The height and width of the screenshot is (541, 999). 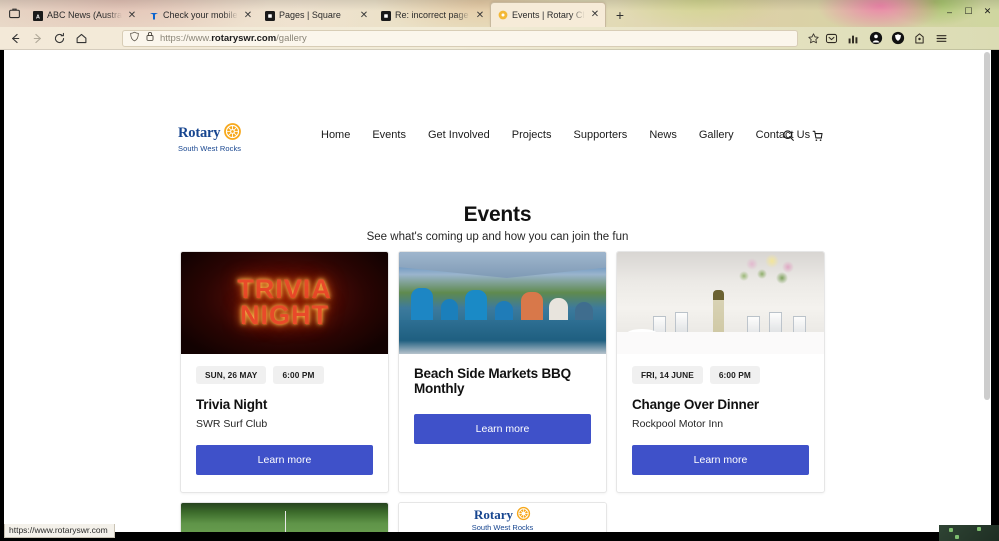 What do you see at coordinates (788, 135) in the screenshot?
I see `search-icon` at bounding box center [788, 135].